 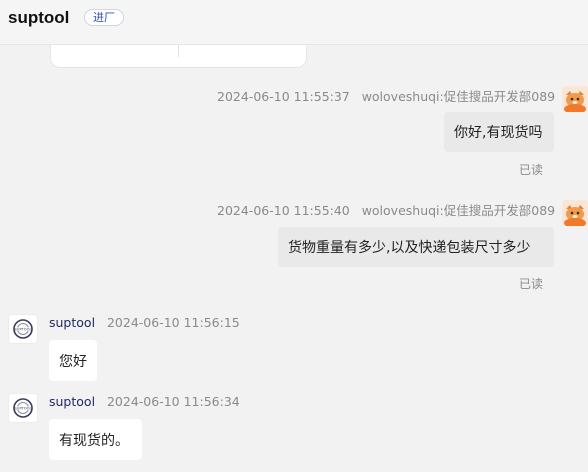 I want to click on enter-shop-badge: 进厂, so click(x=104, y=17).